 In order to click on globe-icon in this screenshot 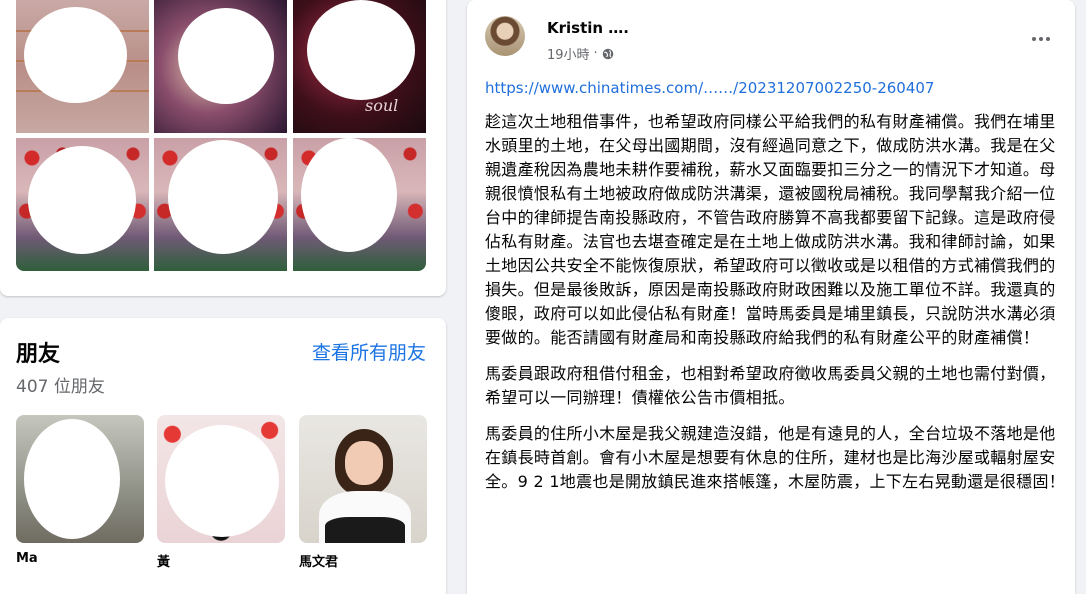, I will do `click(607, 53)`.